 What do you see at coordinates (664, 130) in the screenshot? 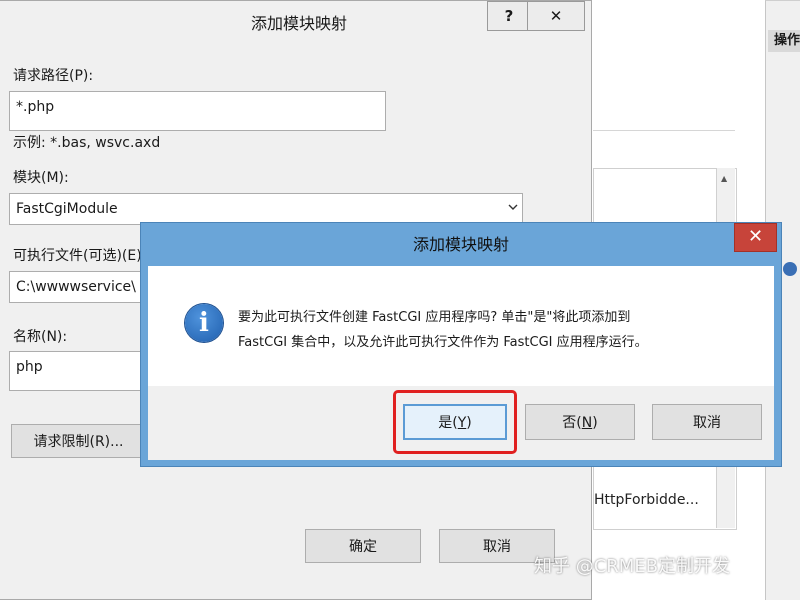
I see `divider` at bounding box center [664, 130].